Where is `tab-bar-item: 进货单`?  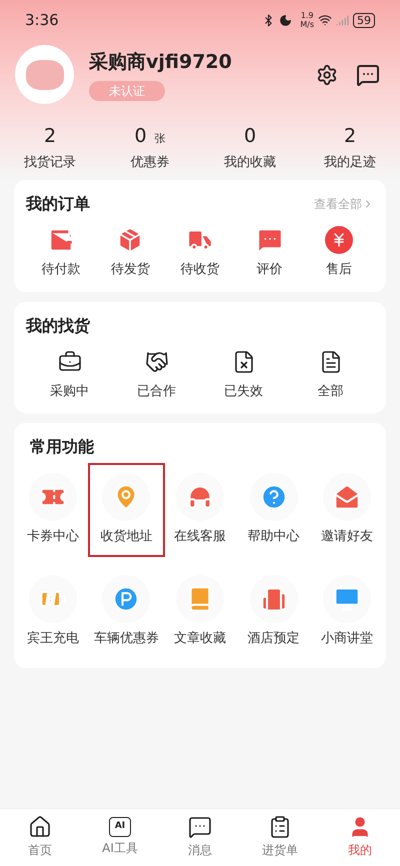
tab-bar-item: 进货单 is located at coordinates (280, 837).